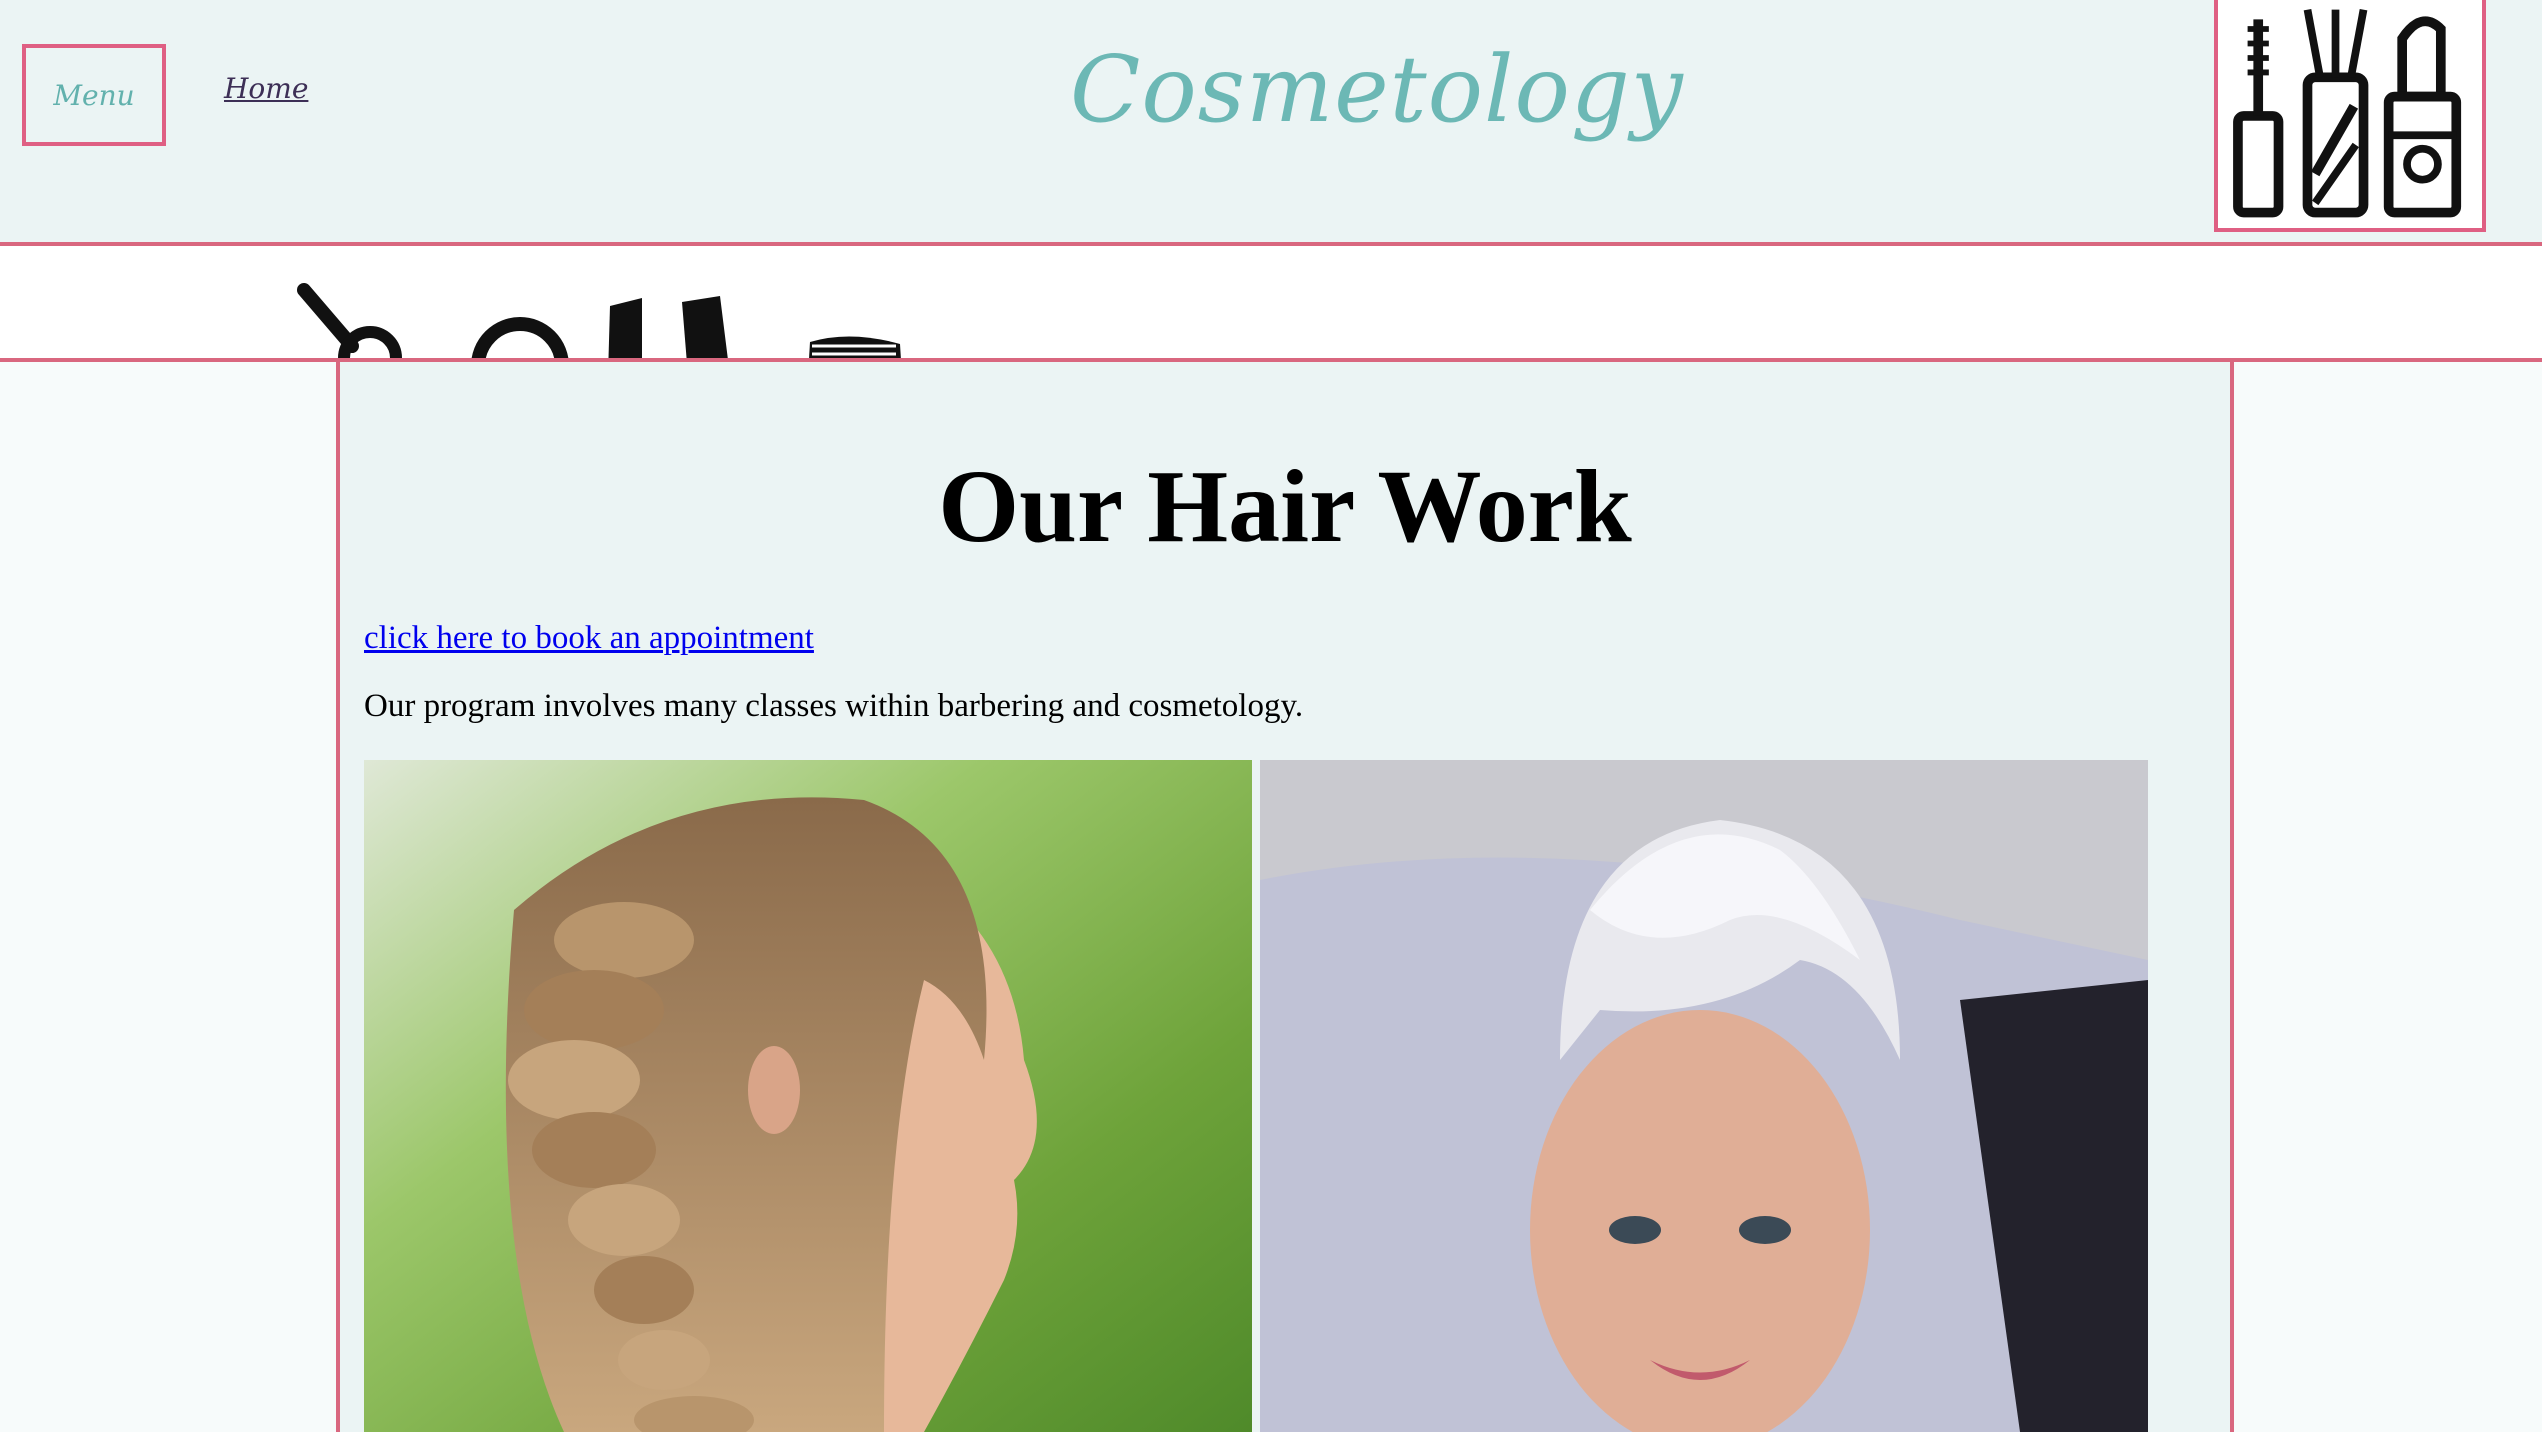 The image size is (2542, 1432). What do you see at coordinates (589, 638) in the screenshot?
I see `book-appointment-link: click here to book an appointment` at bounding box center [589, 638].